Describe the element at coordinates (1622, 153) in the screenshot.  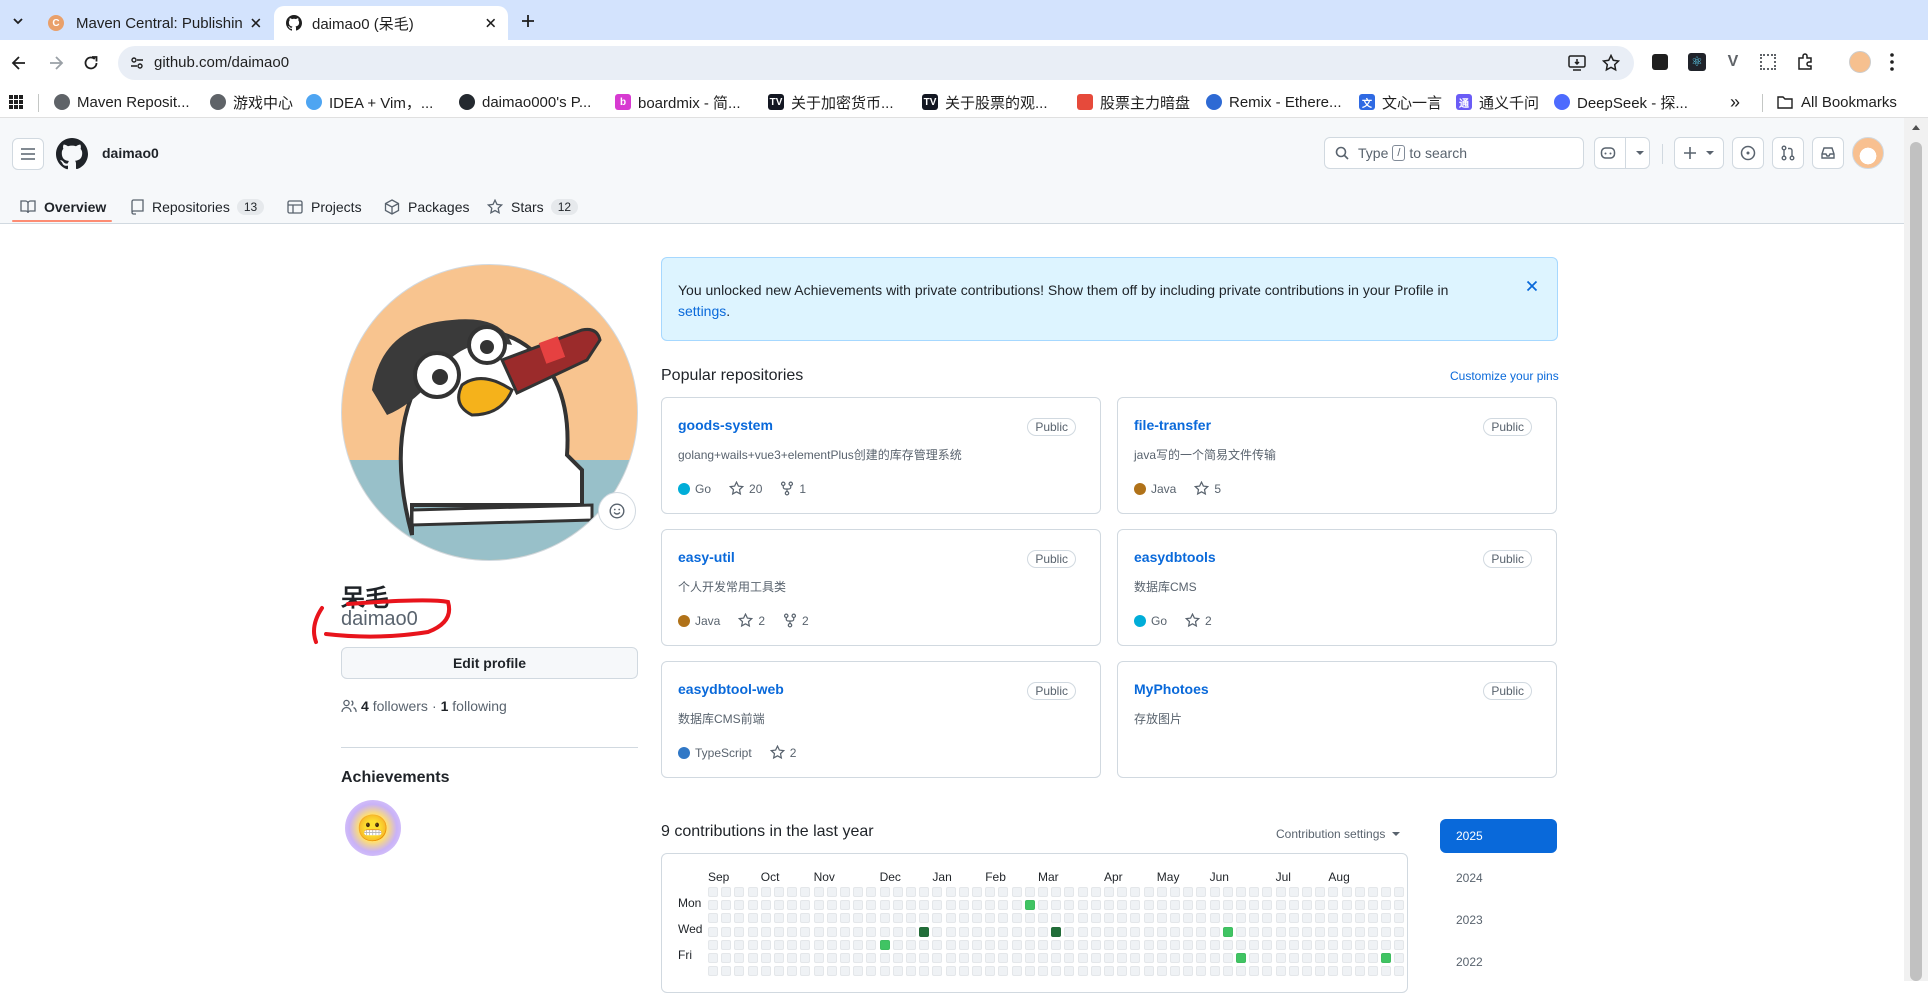
I see `copilot-button` at that location.